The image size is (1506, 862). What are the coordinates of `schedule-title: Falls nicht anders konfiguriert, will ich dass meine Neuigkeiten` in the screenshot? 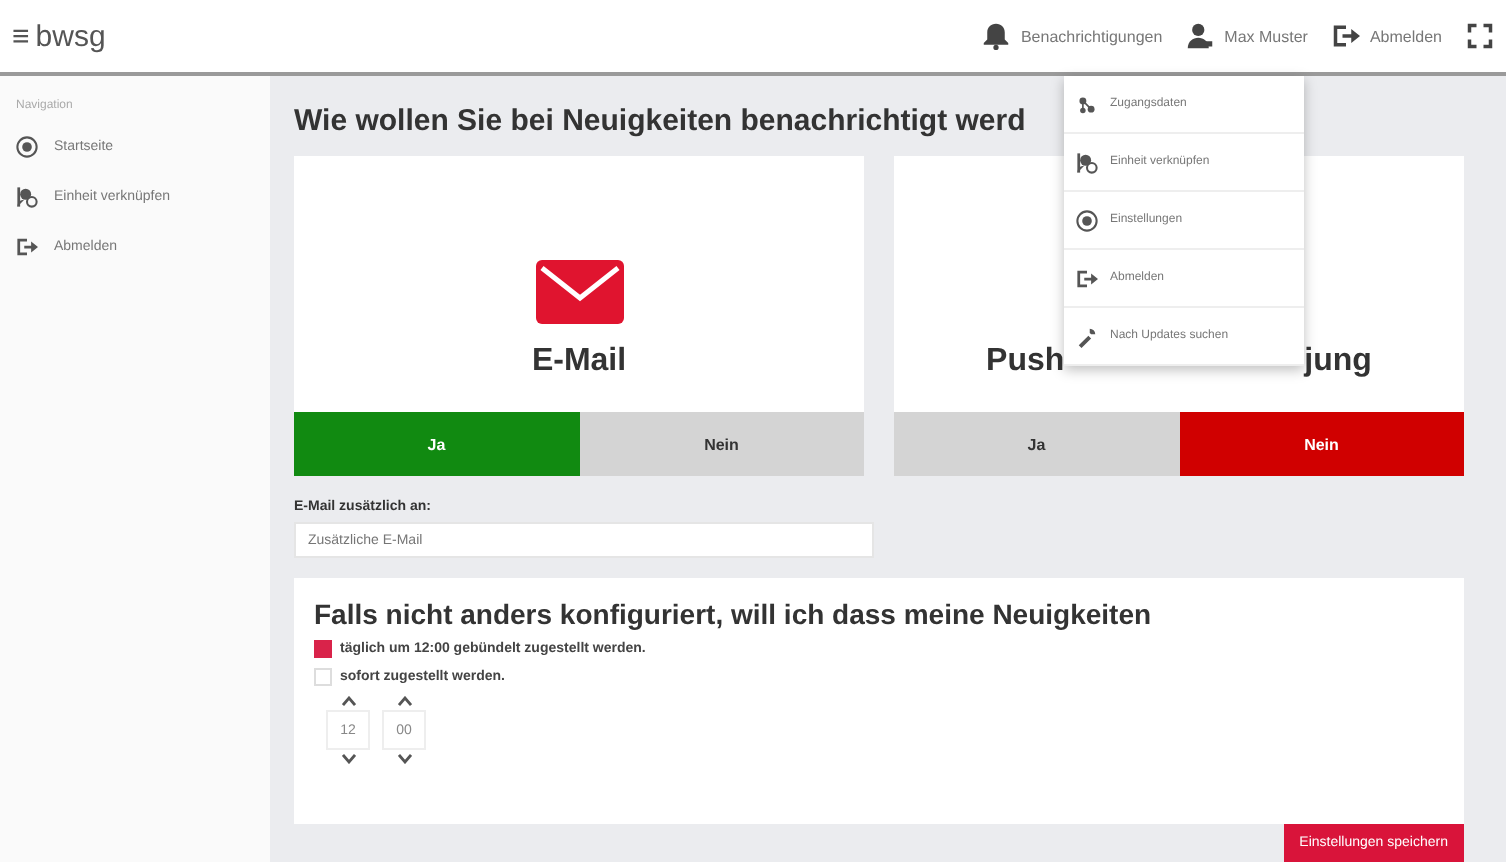 It's located at (734, 614).